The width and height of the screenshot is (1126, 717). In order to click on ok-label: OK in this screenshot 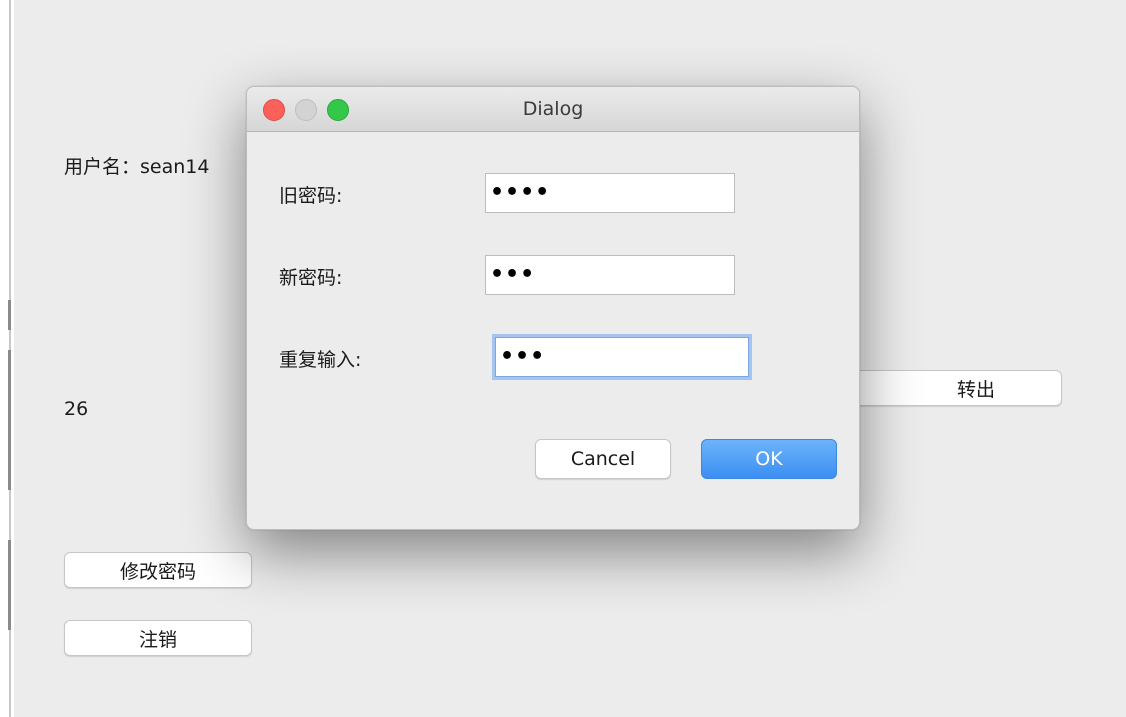, I will do `click(769, 459)`.